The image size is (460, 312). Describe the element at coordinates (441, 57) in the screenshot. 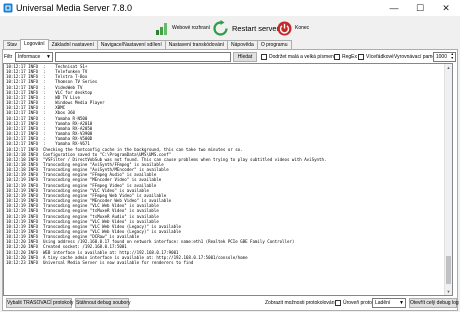

I see `memory-value: 1000` at that location.